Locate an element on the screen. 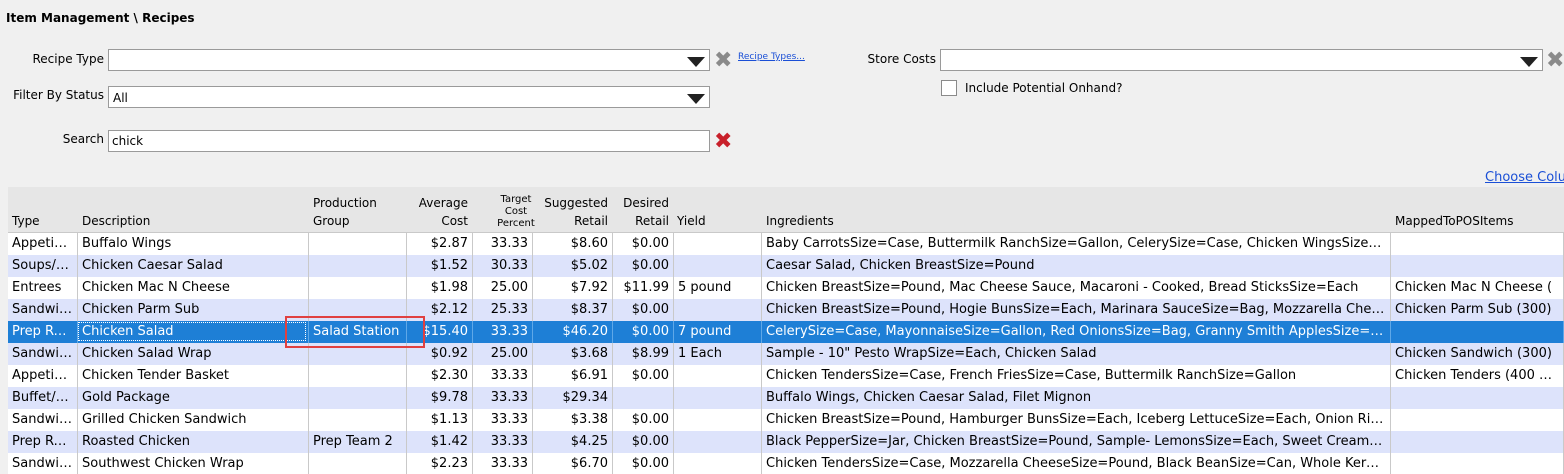 The image size is (1564, 474). cell-avg: $1.42 is located at coordinates (440, 442).